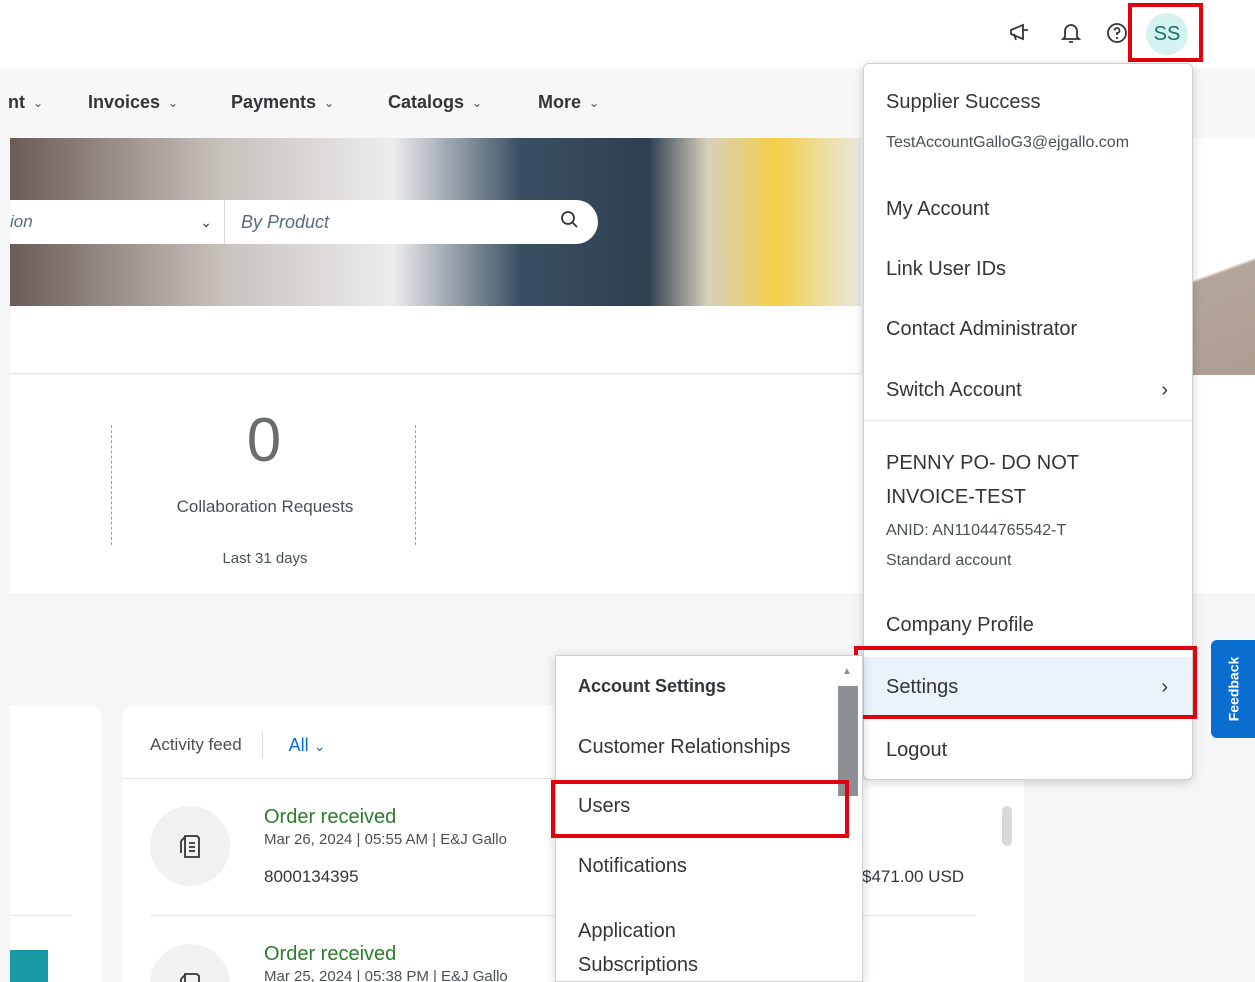  I want to click on submenu-item-customer-relationships: Customer Relationships, so click(684, 747).